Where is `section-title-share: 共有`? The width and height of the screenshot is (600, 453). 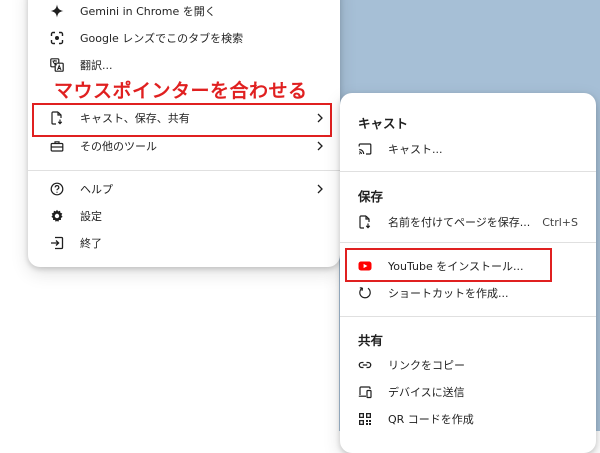
section-title-share: 共有 is located at coordinates (371, 340).